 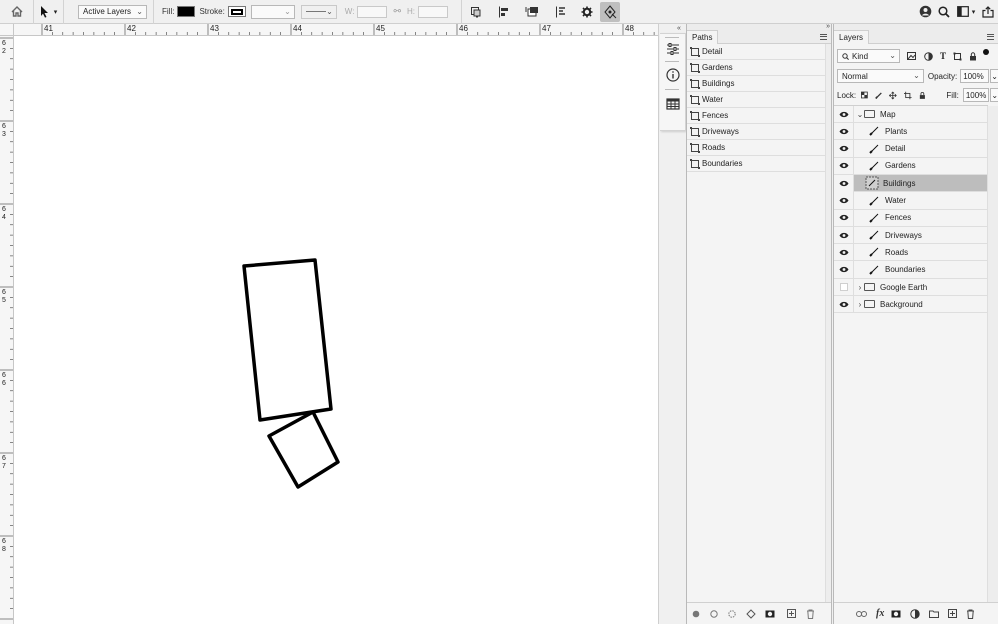 What do you see at coordinates (880, 613) in the screenshot?
I see `fx-icon: fx` at bounding box center [880, 613].